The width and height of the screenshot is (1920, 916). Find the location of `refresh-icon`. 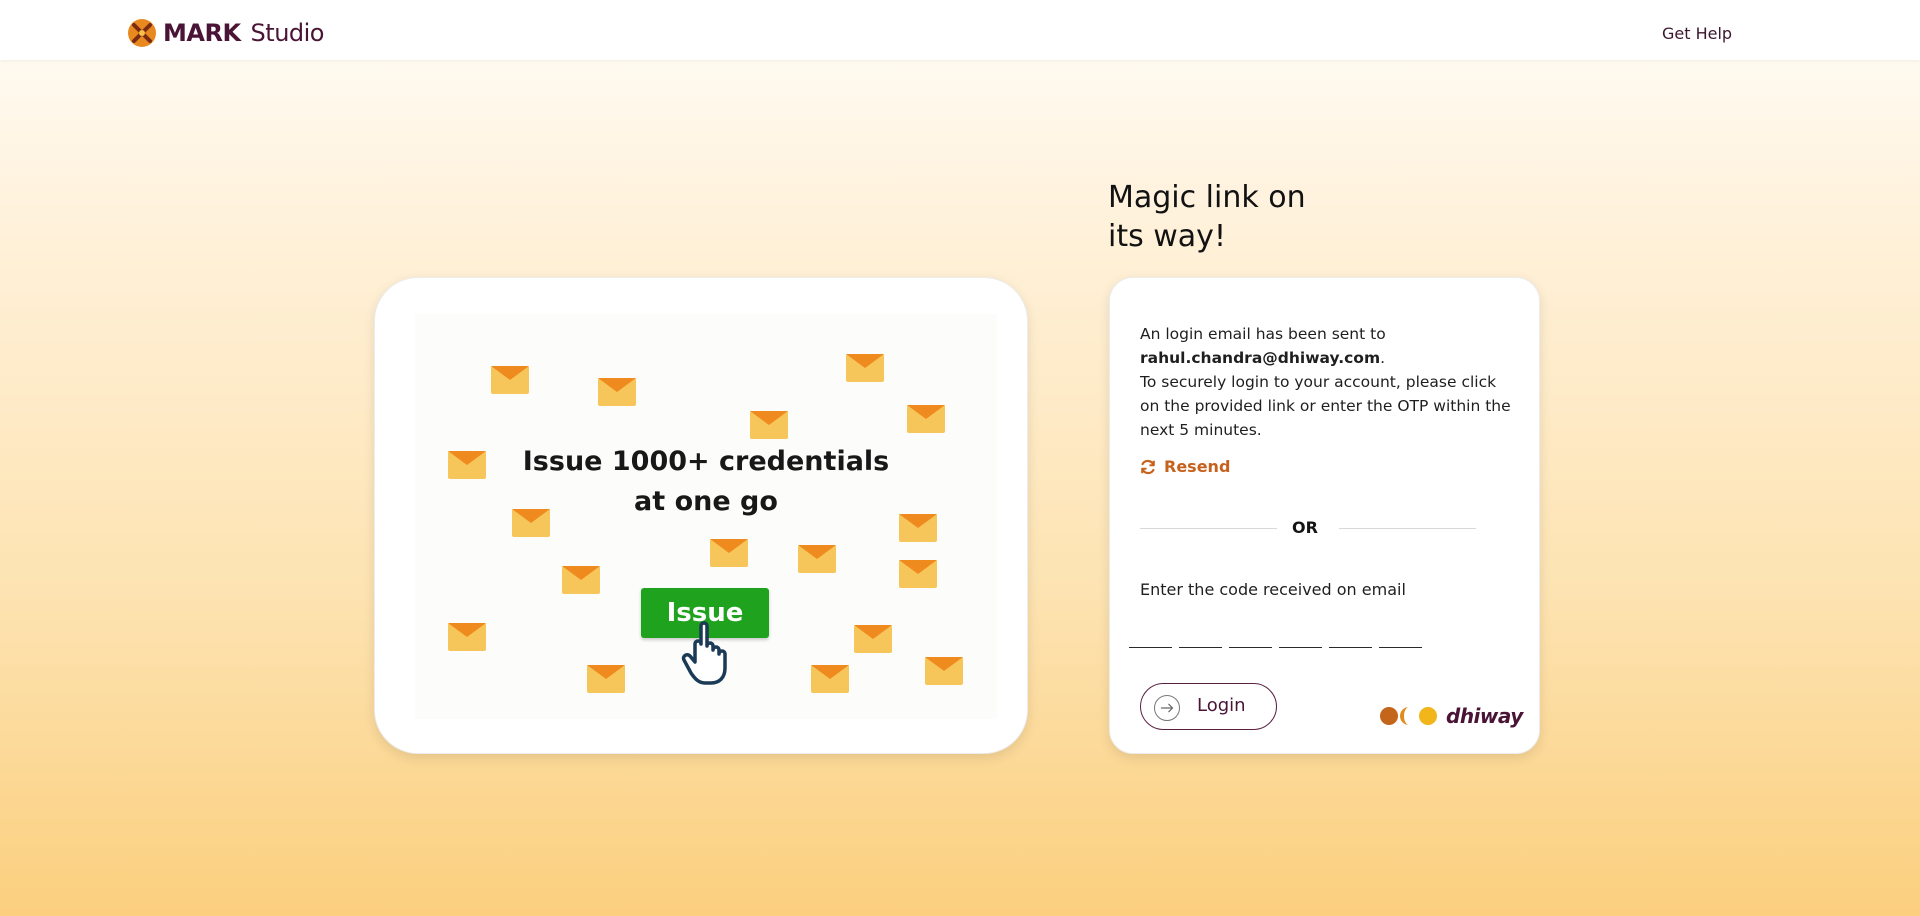

refresh-icon is located at coordinates (1148, 466).